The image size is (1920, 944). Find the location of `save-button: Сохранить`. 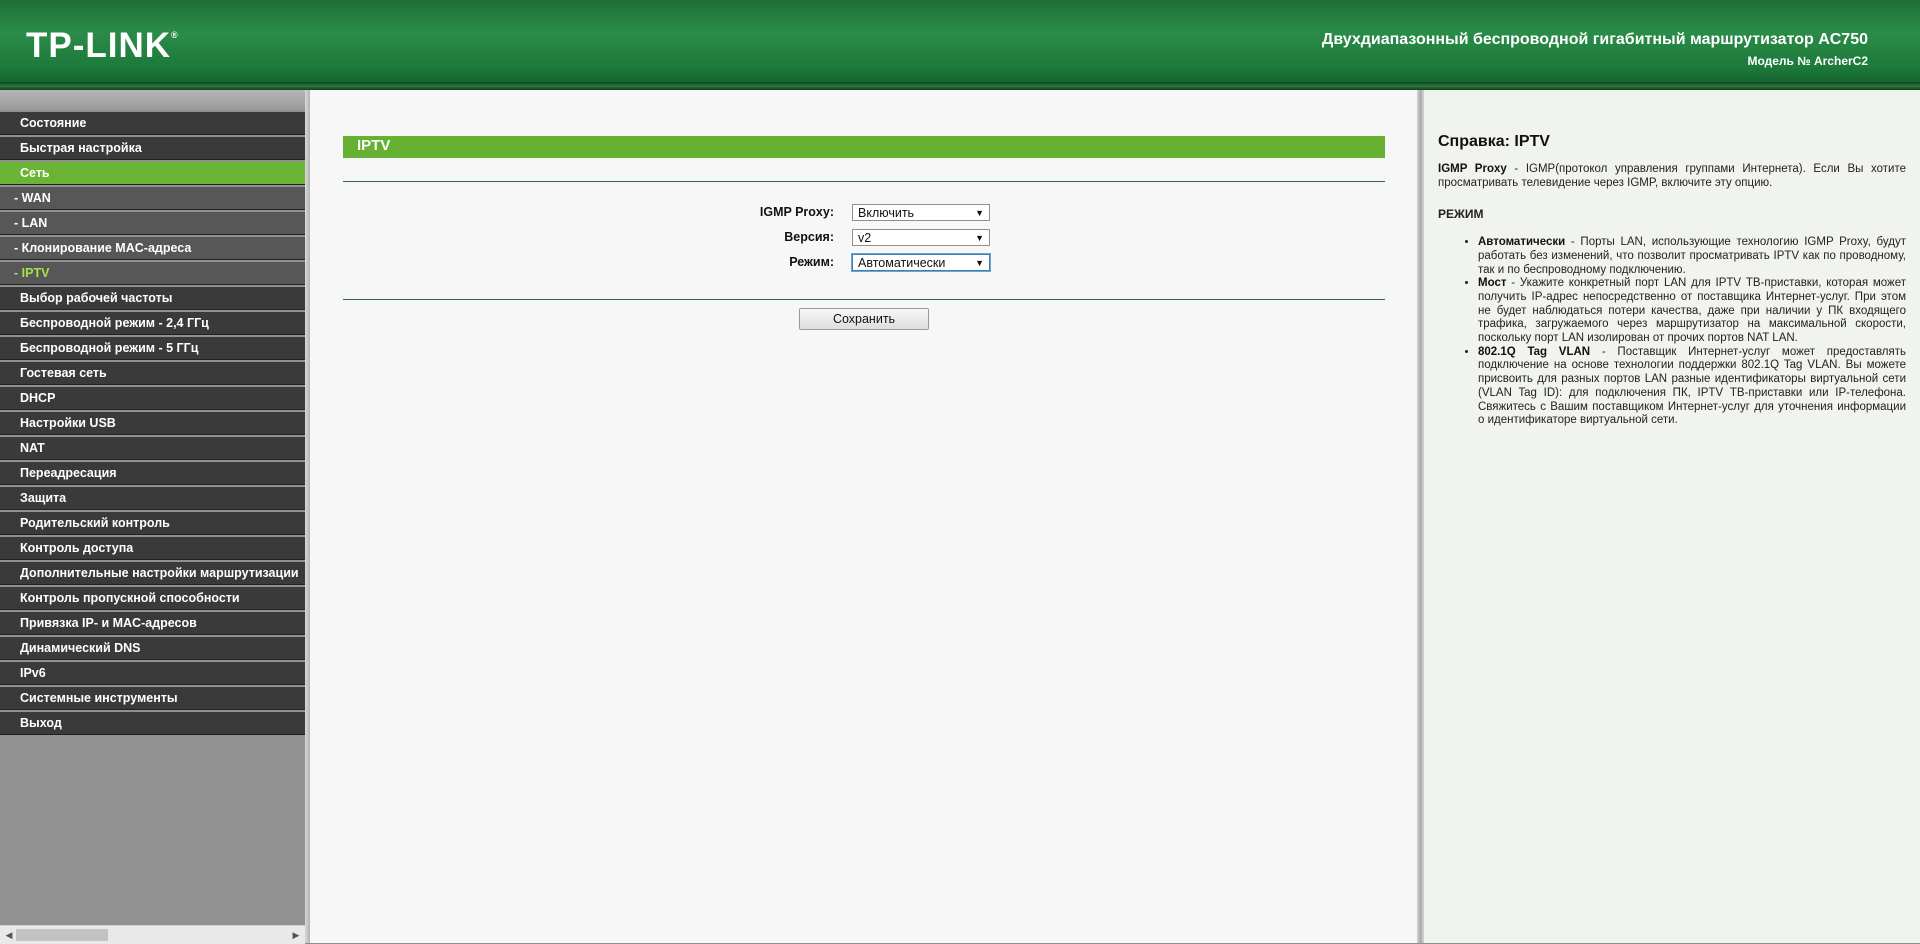

save-button: Сохранить is located at coordinates (864, 319).